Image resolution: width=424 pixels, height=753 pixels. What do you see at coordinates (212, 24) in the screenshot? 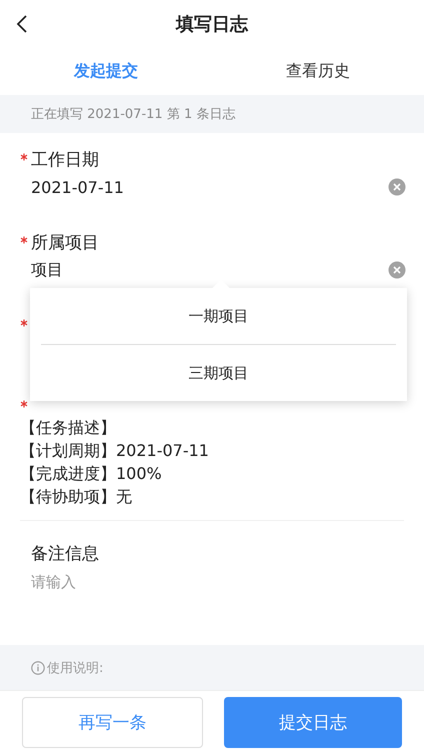
I see `page-title: 填写日志` at bounding box center [212, 24].